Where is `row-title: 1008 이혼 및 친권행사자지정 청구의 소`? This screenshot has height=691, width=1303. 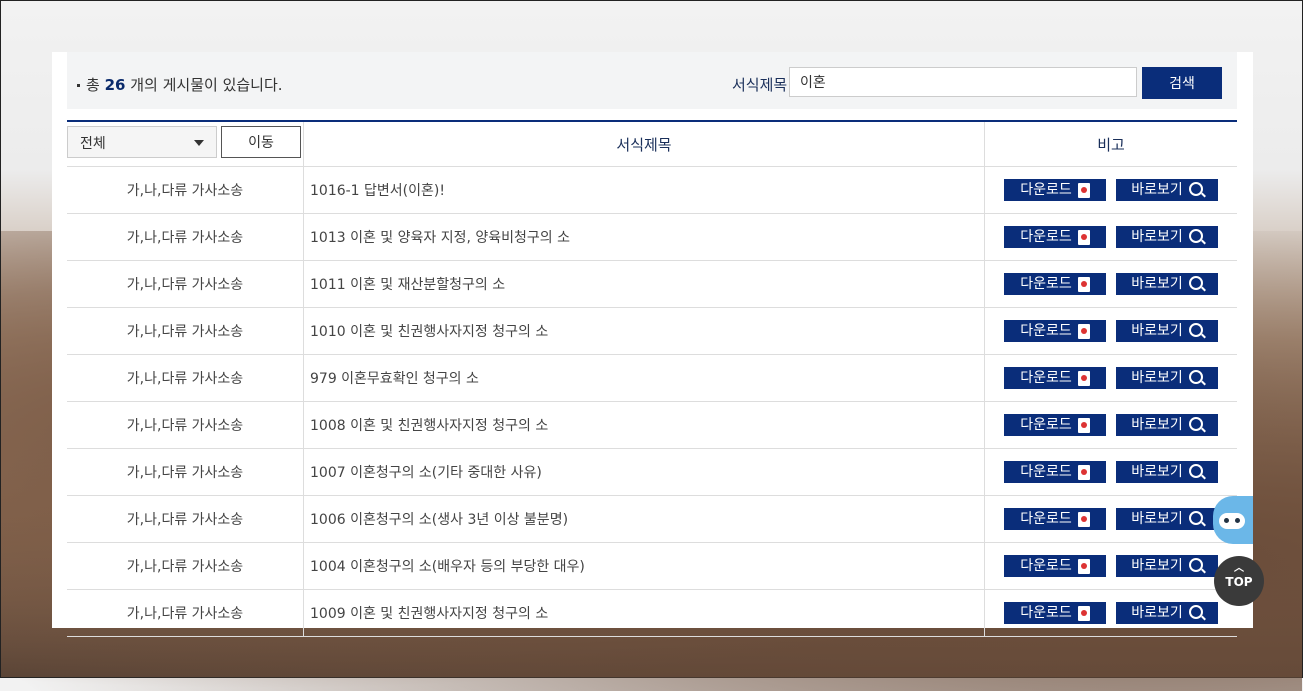
row-title: 1008 이혼 및 친권행사자지정 청구의 소 is located at coordinates (644, 425).